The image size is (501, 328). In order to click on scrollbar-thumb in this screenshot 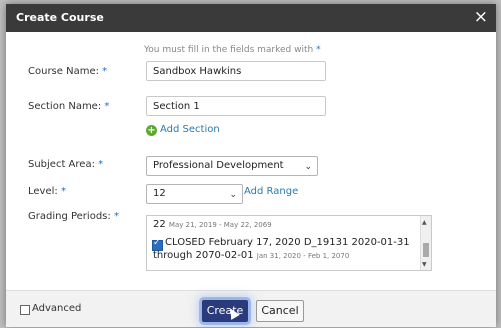, I will do `click(426, 250)`.